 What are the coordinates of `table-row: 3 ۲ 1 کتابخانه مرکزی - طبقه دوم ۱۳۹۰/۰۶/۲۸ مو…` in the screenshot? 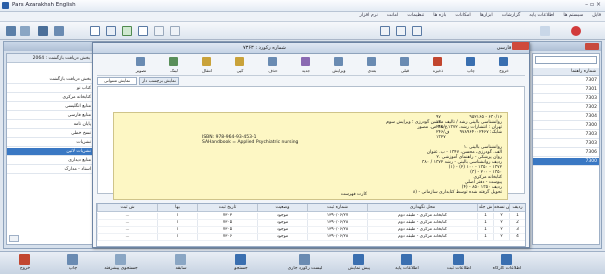 It's located at (311, 230).